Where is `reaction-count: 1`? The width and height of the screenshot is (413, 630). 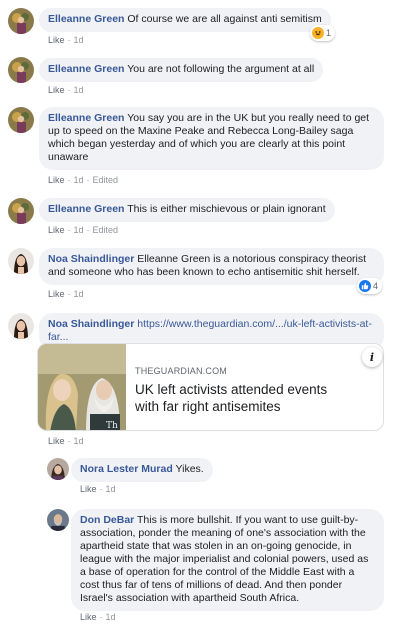
reaction-count: 1 is located at coordinates (323, 33).